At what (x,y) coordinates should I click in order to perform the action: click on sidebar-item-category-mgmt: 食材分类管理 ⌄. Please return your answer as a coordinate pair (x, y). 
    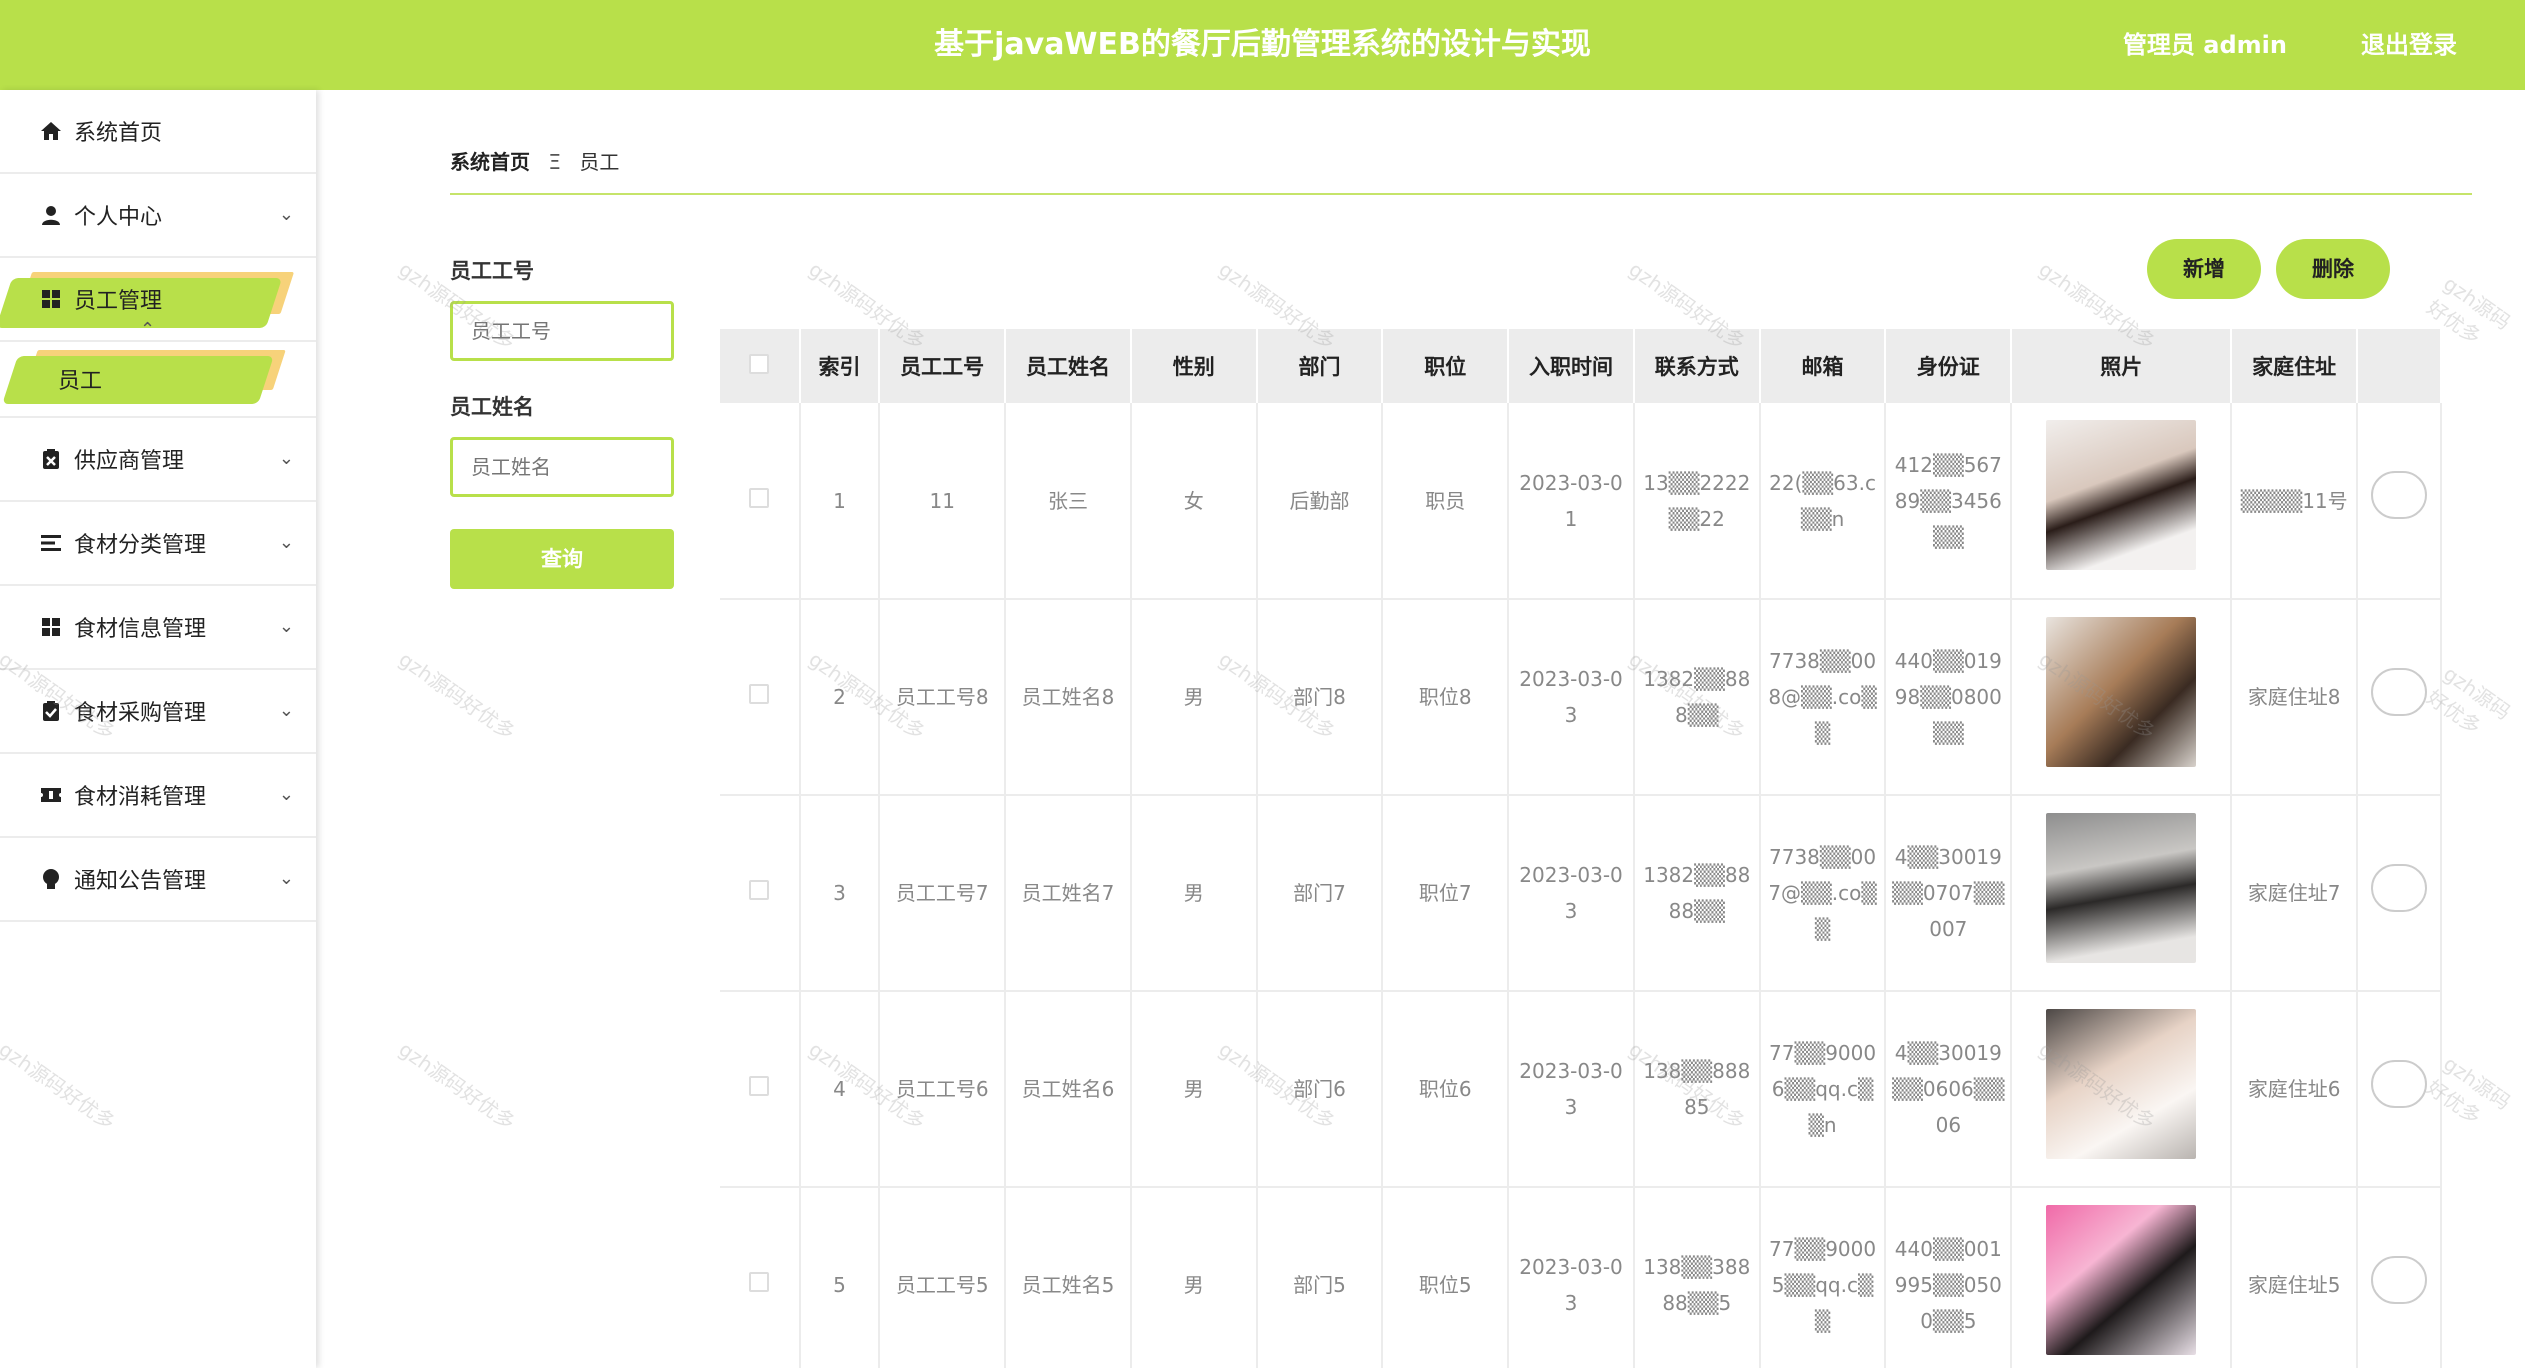
    Looking at the image, I should click on (158, 544).